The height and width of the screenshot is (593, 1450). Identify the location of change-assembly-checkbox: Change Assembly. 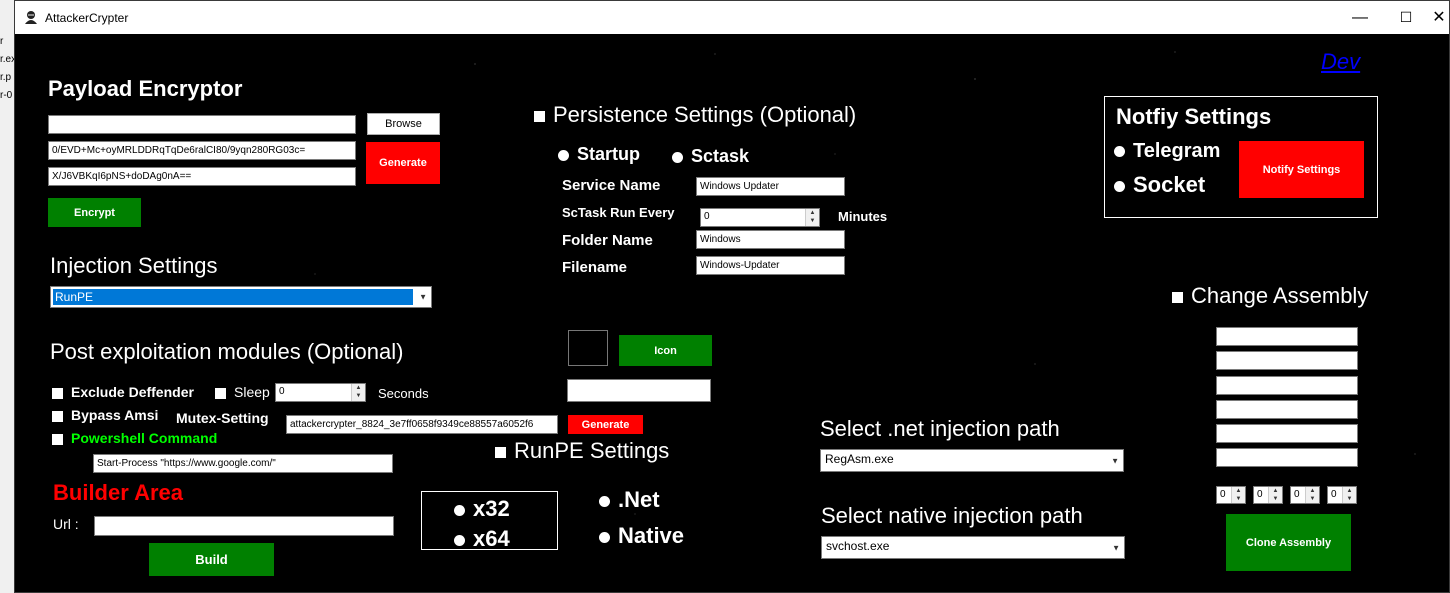
(1270, 296).